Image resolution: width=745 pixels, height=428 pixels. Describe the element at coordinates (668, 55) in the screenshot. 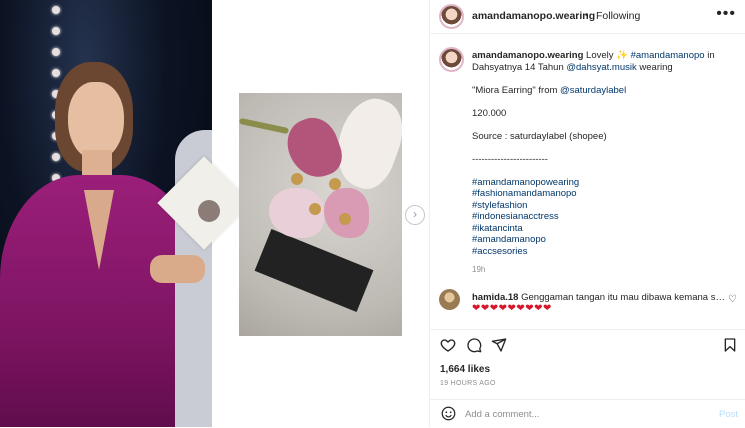

I see `mention-amandamanopo: #amandamanopo` at that location.